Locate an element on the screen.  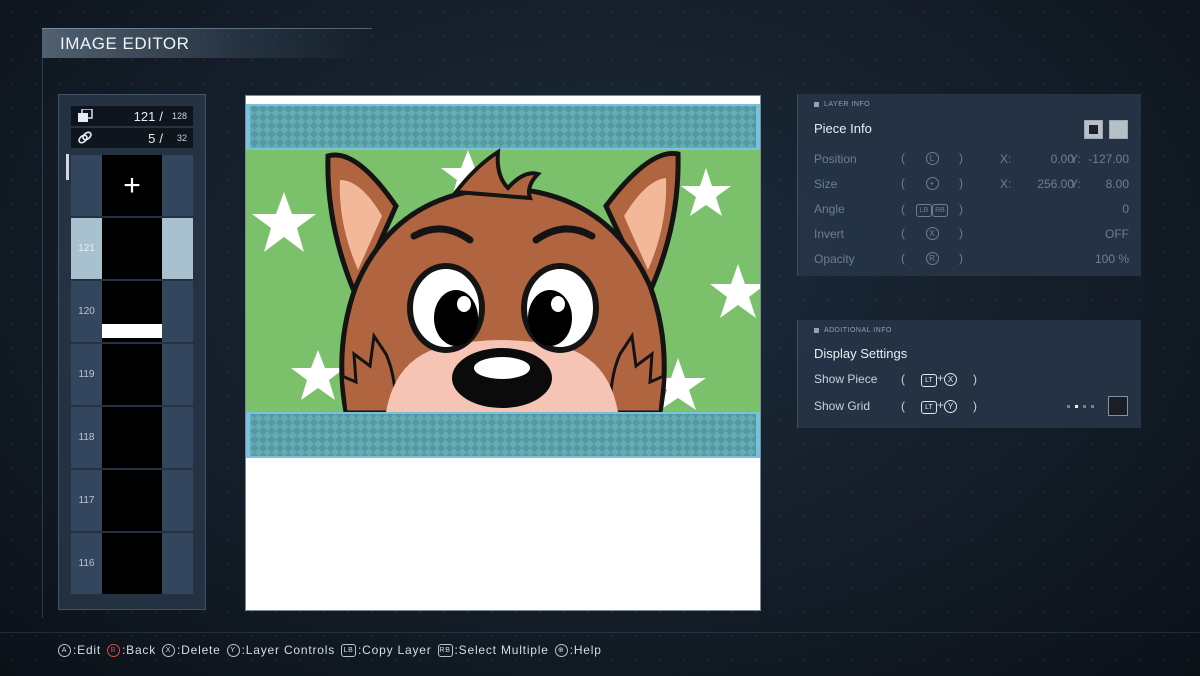
size-x-label: X: is located at coordinates (1006, 184).